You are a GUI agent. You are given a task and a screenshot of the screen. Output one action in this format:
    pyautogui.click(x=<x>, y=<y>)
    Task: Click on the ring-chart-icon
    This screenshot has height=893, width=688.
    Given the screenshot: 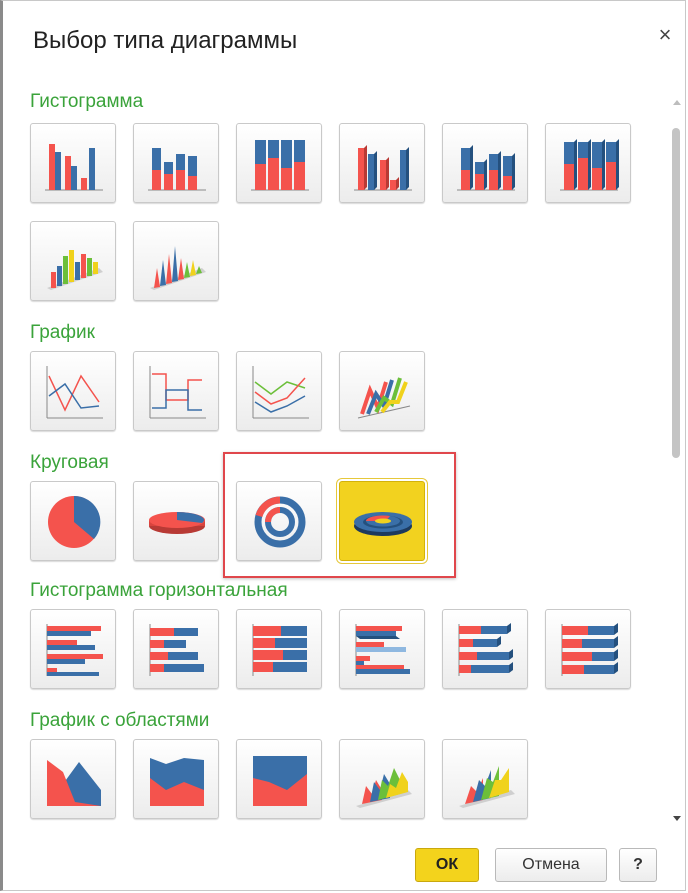 What is the action you would take?
    pyautogui.click(x=280, y=522)
    